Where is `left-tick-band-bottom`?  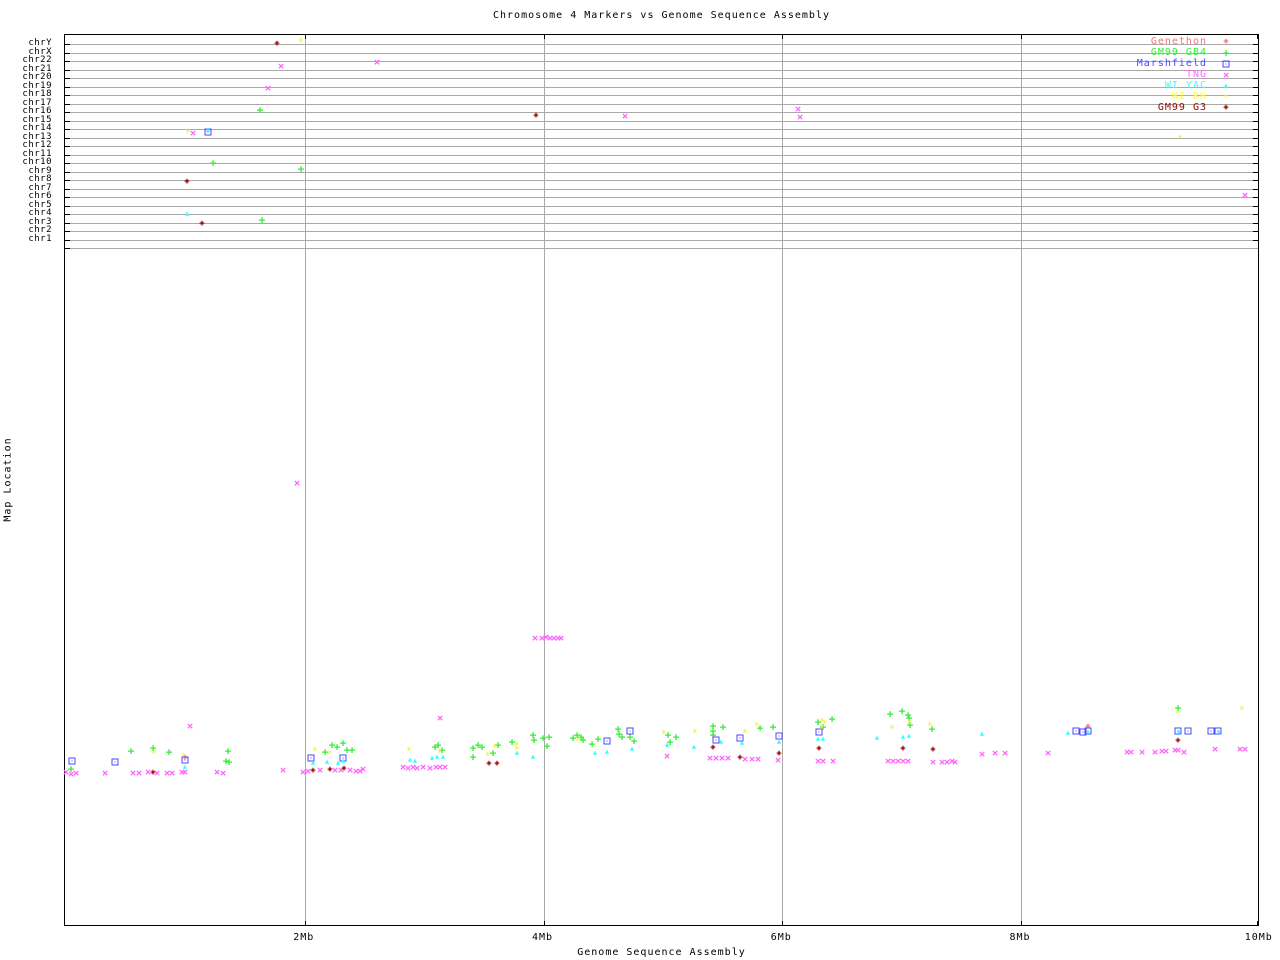 left-tick-band-bottom is located at coordinates (67, 248).